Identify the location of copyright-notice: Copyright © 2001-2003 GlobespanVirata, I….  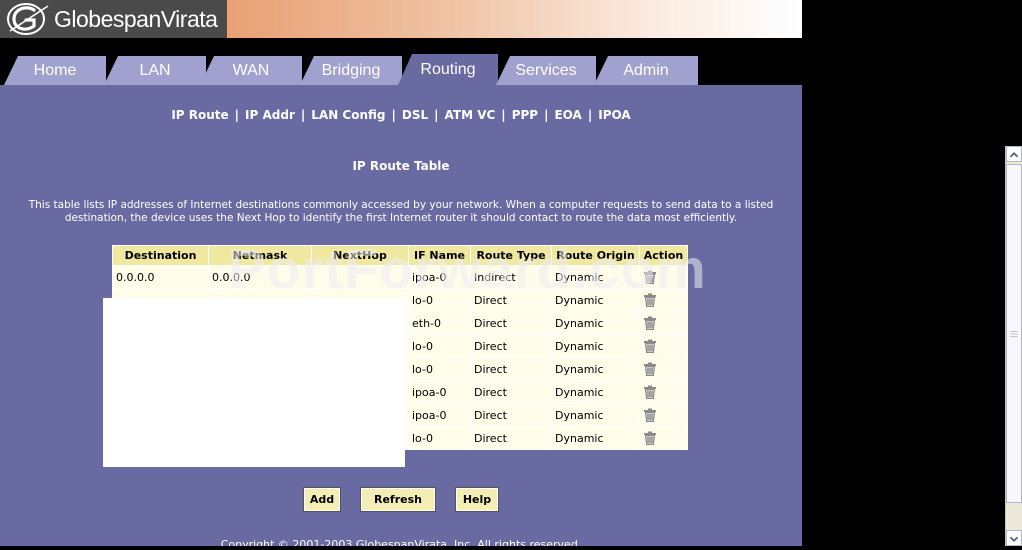
(401, 542).